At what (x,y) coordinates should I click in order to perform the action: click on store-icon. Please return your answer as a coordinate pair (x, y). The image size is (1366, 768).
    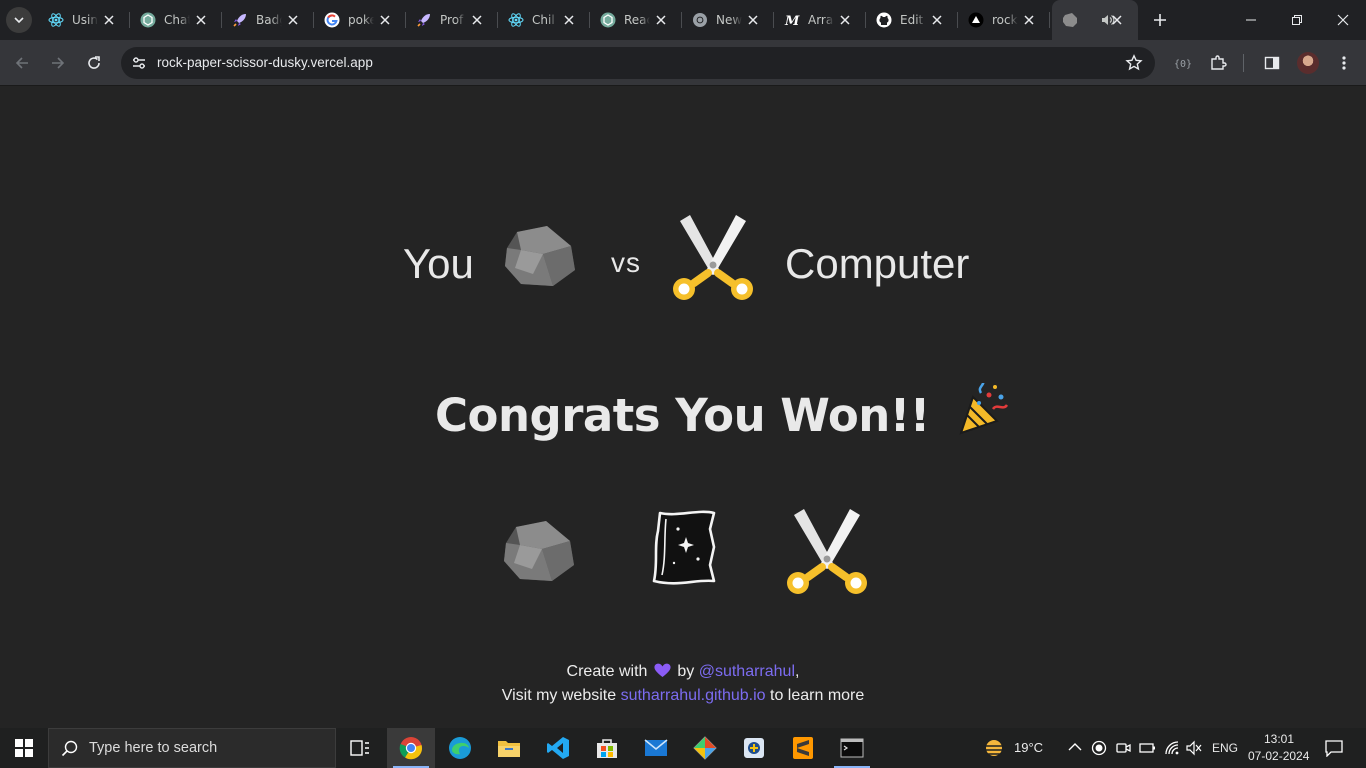
    Looking at the image, I should click on (607, 748).